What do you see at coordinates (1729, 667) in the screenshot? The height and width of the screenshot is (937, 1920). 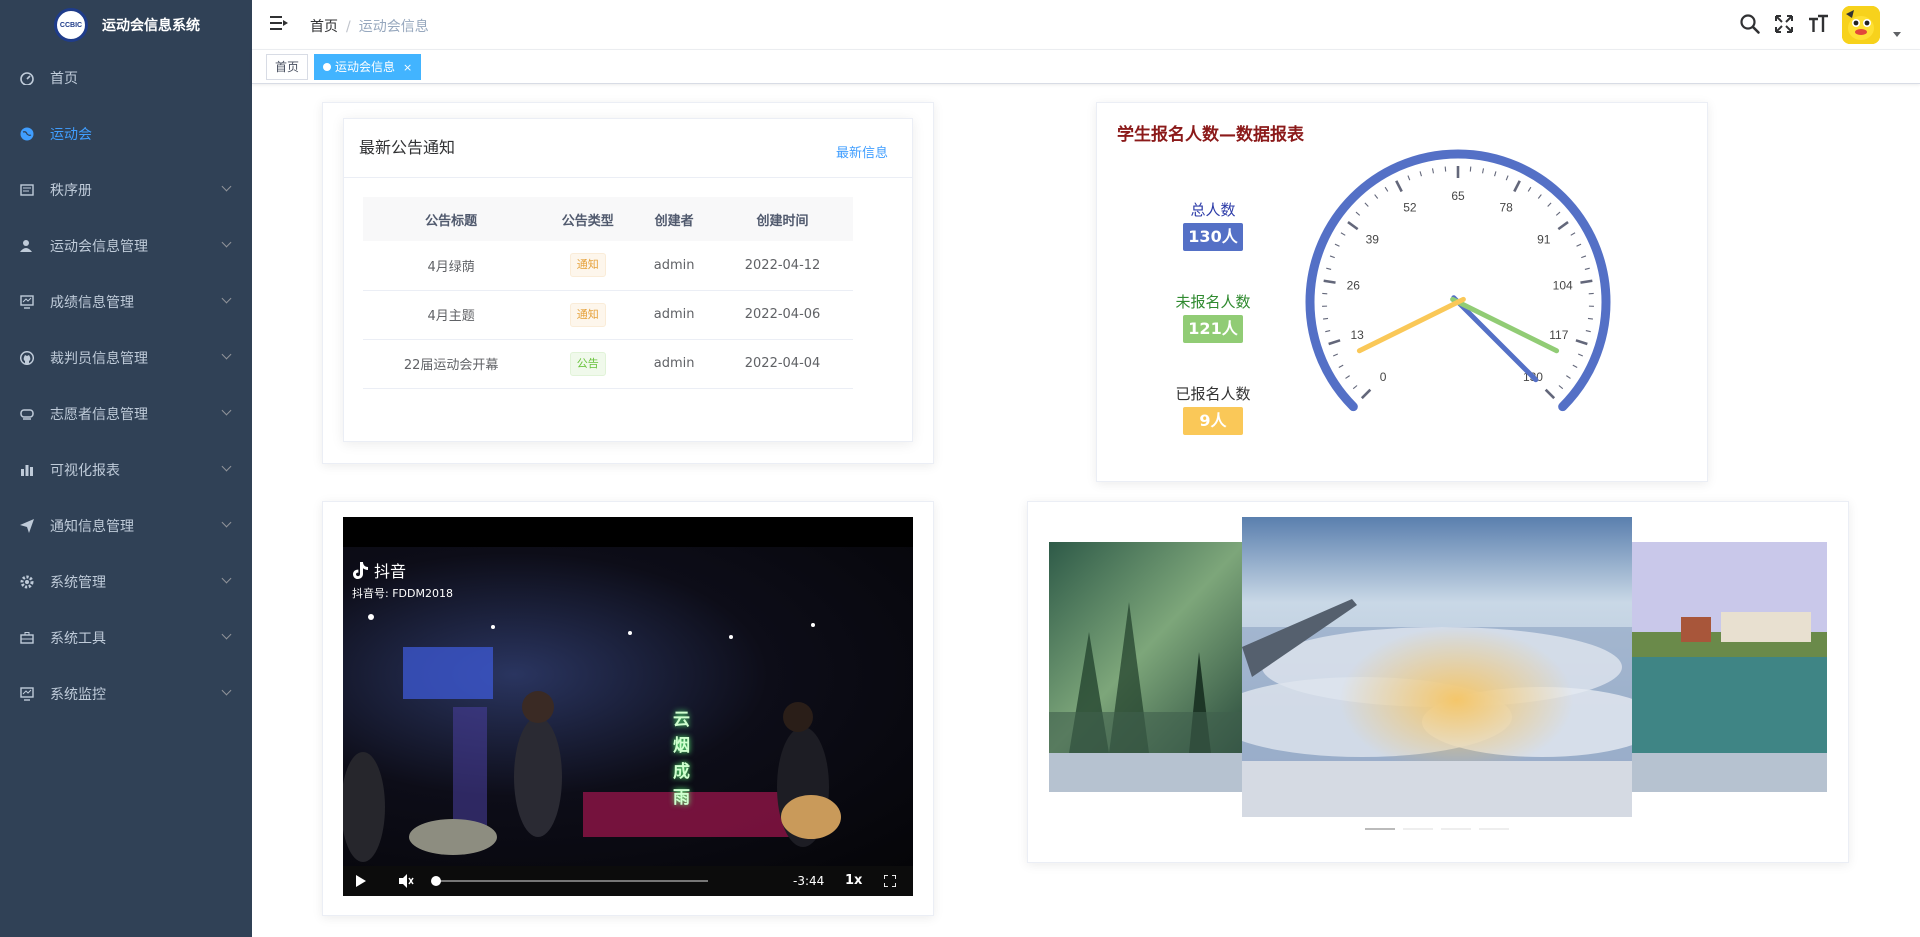 I see `carousel-slide-right` at bounding box center [1729, 667].